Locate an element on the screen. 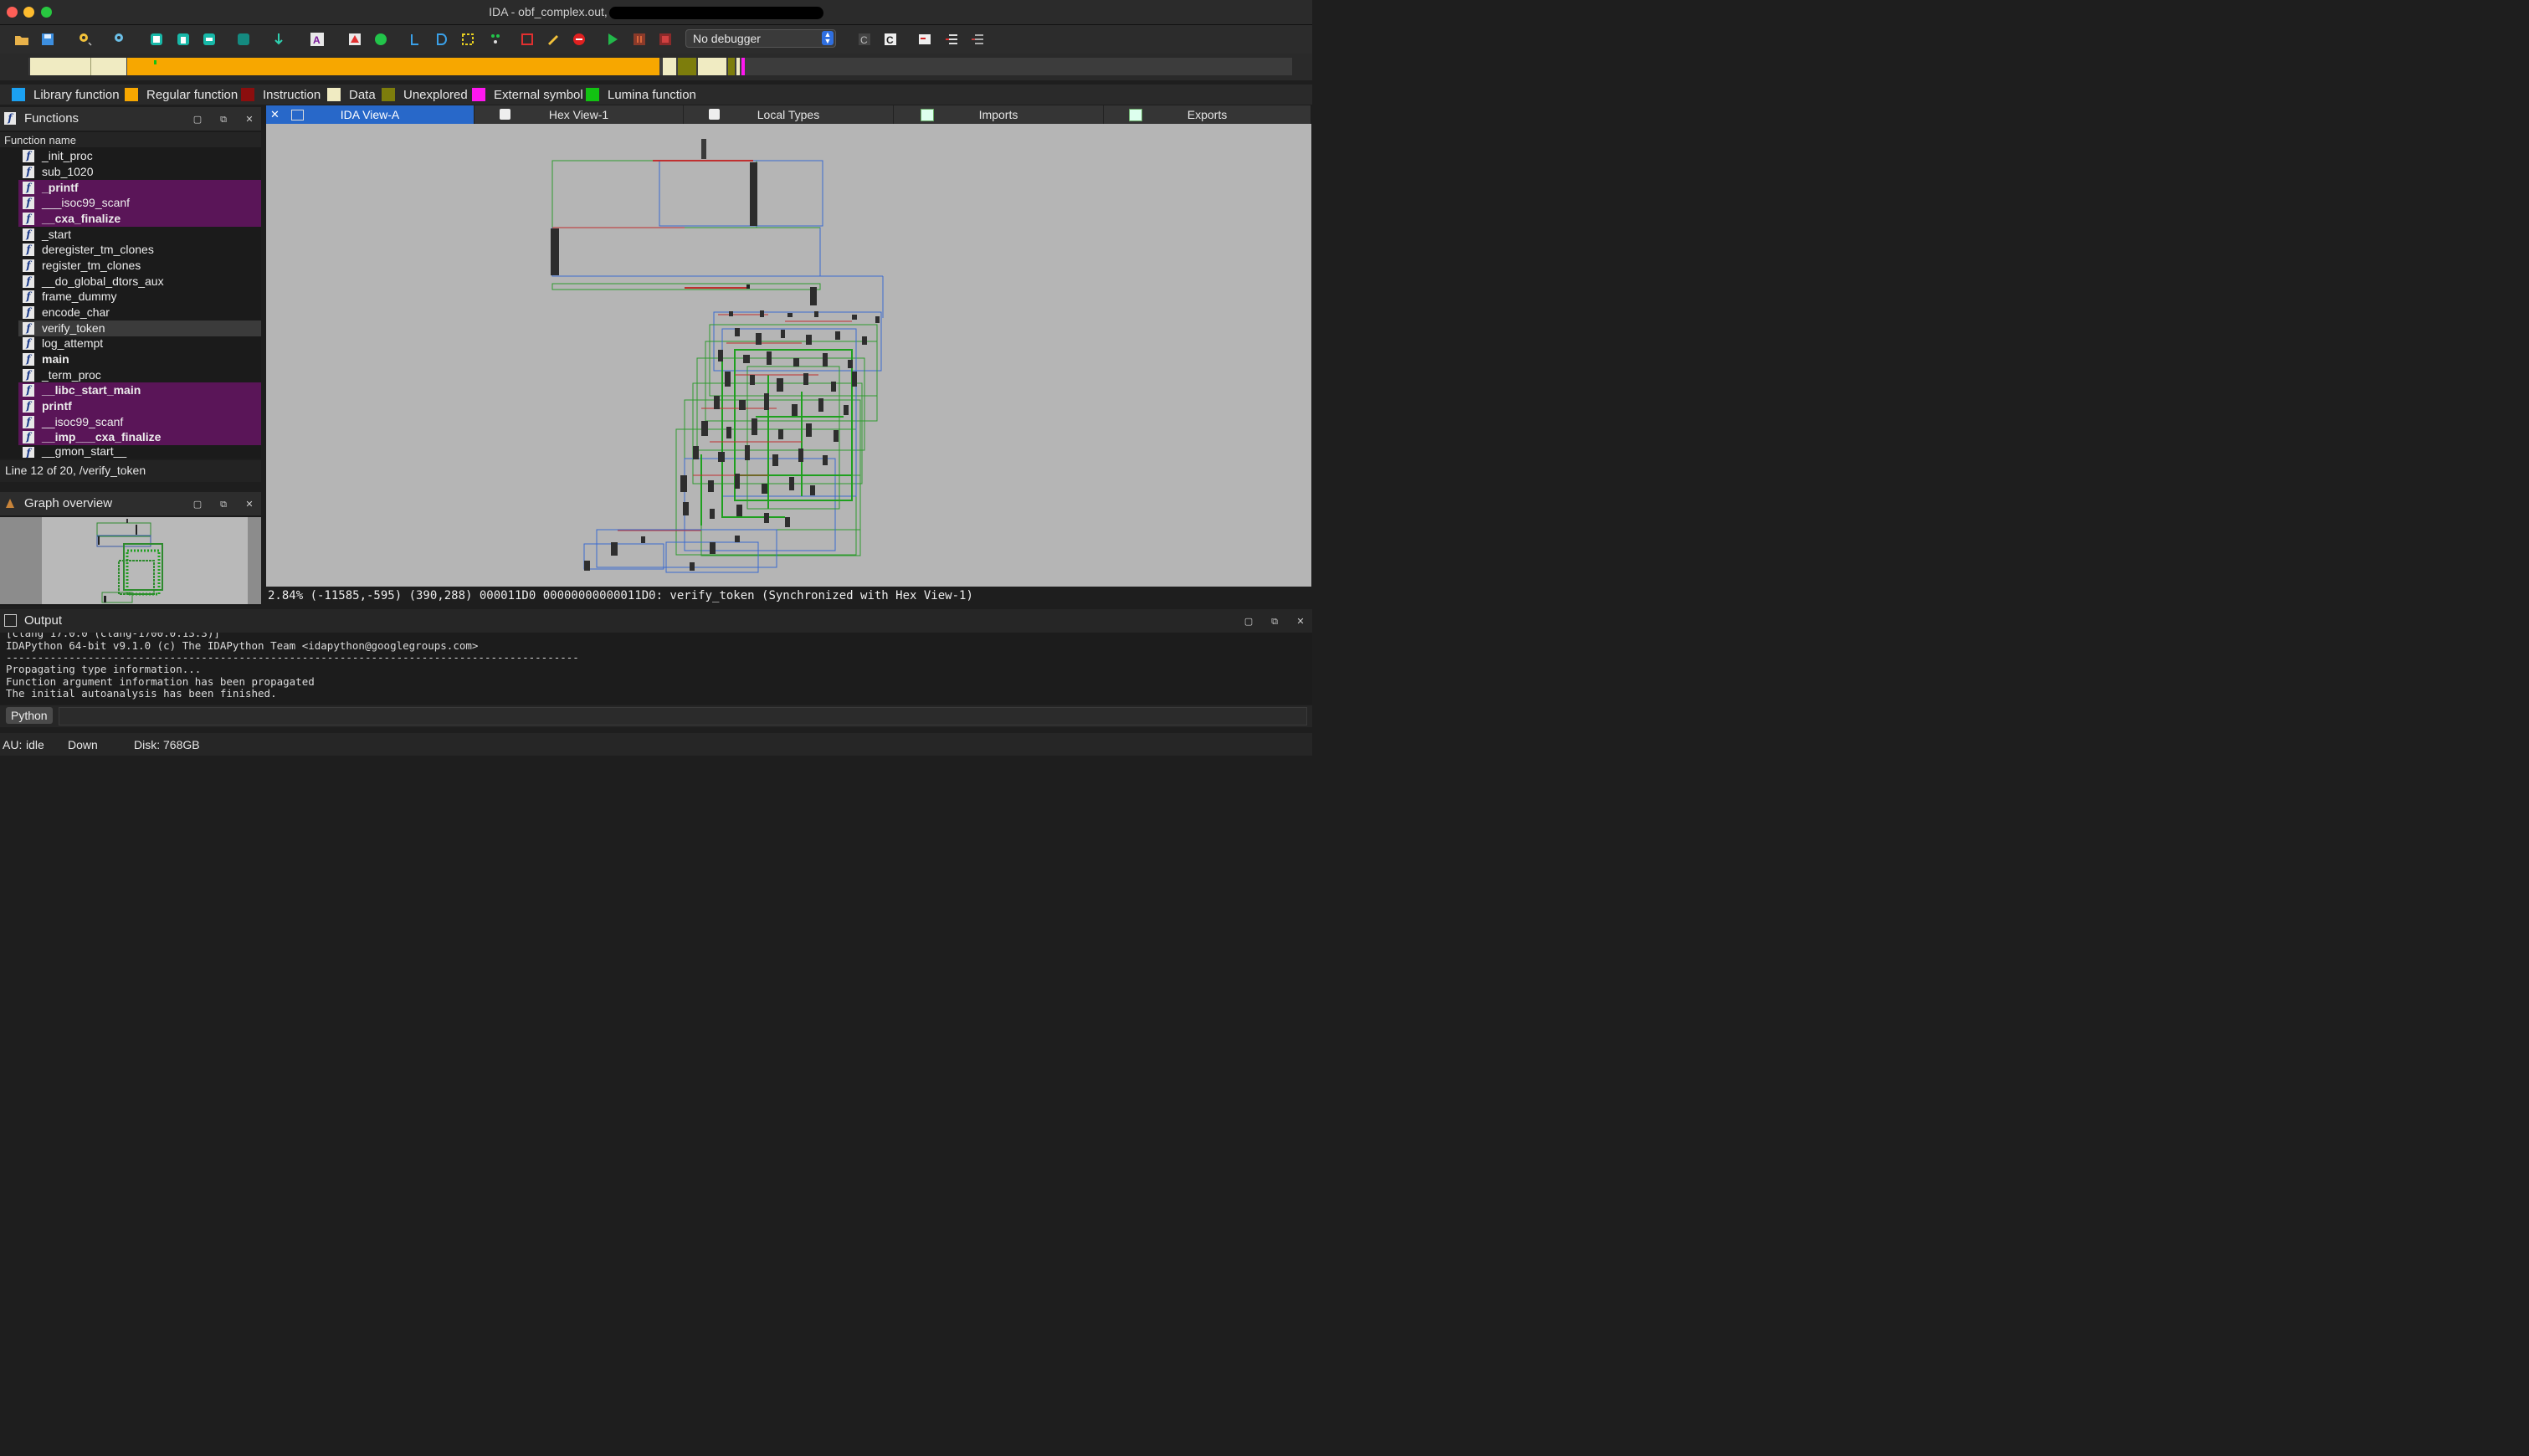  attach-icon: C is located at coordinates (864, 39).